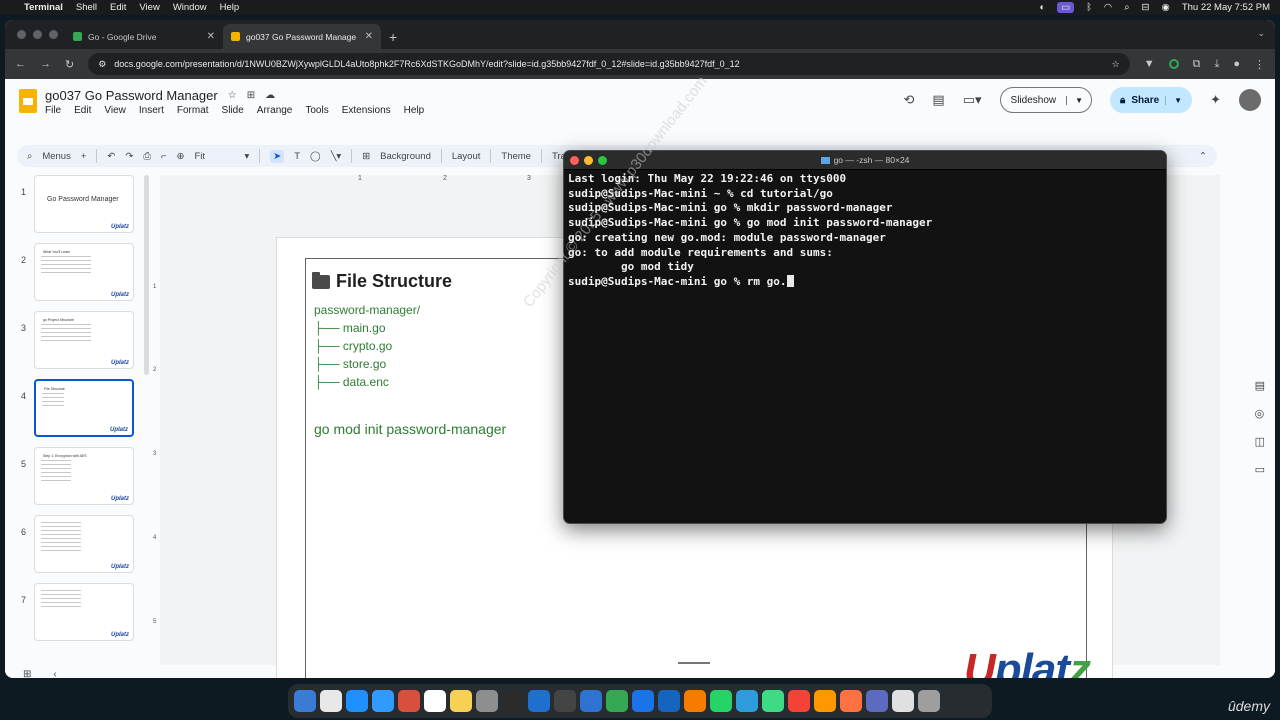  What do you see at coordinates (190, 7) in the screenshot?
I see `menubar-window: Window` at bounding box center [190, 7].